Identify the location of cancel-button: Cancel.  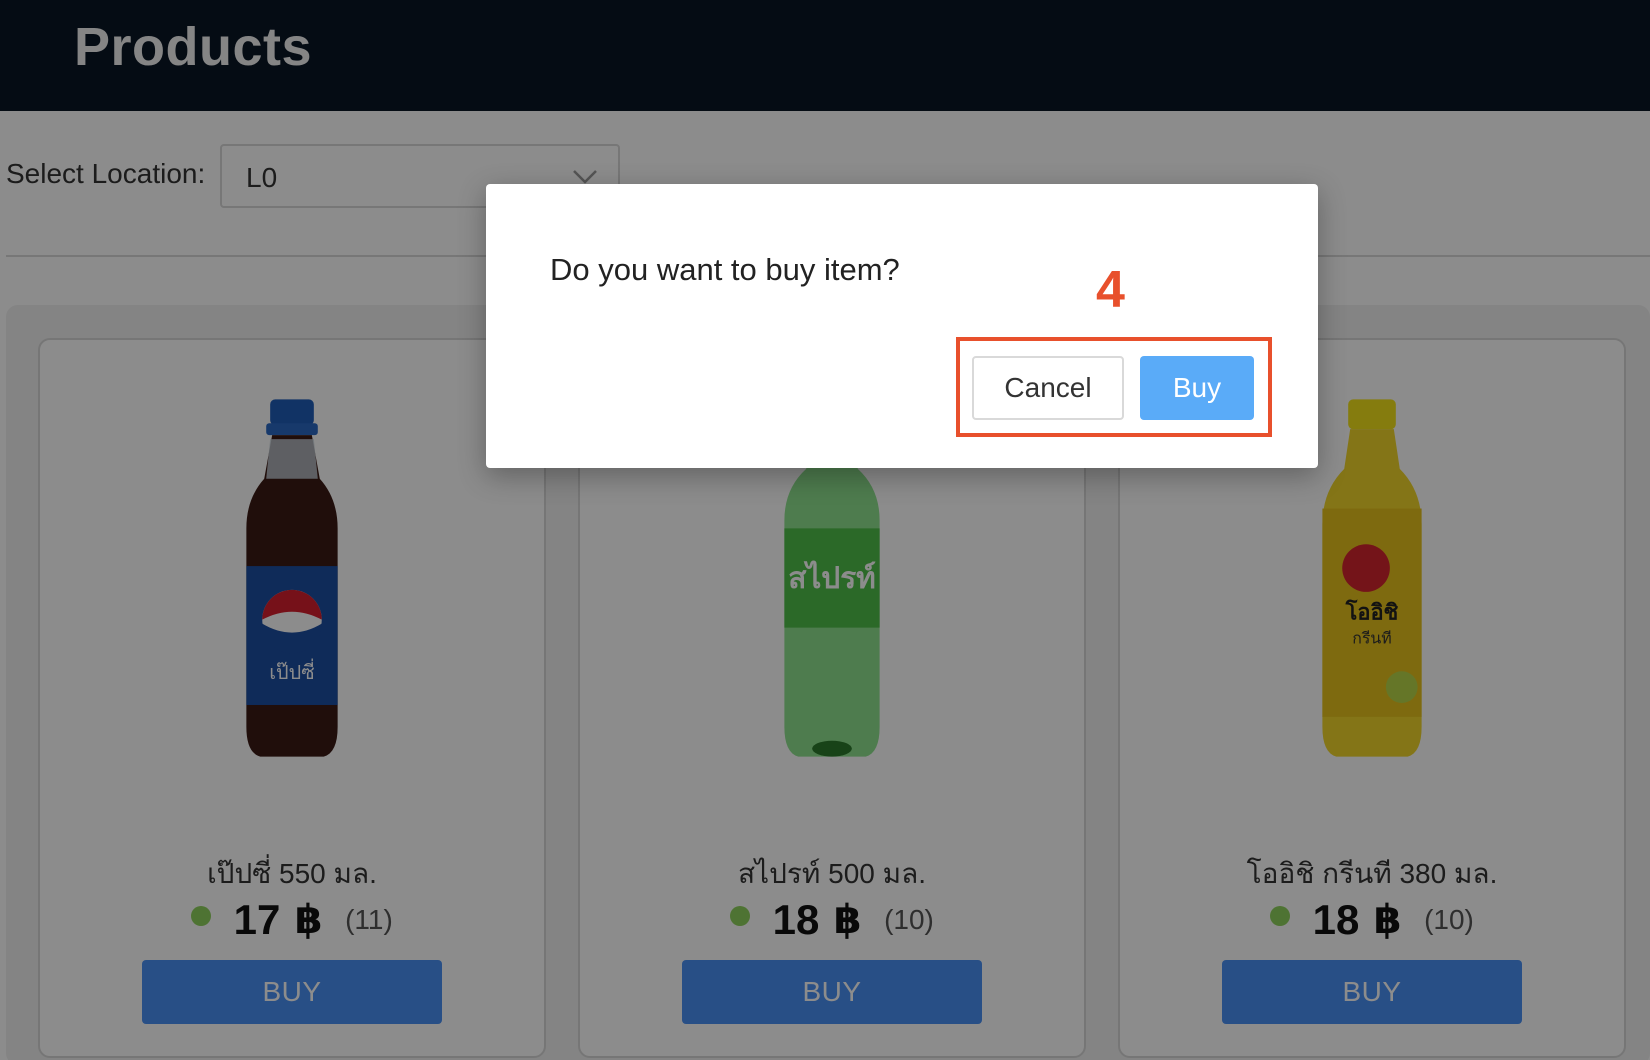
(1048, 388).